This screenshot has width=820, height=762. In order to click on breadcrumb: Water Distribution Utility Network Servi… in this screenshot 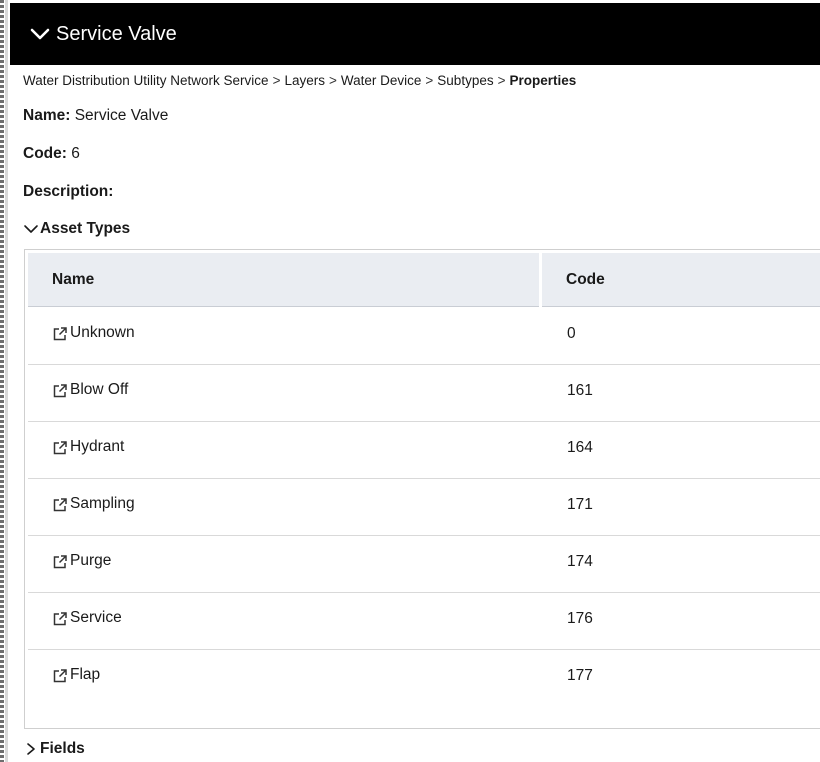, I will do `click(299, 80)`.